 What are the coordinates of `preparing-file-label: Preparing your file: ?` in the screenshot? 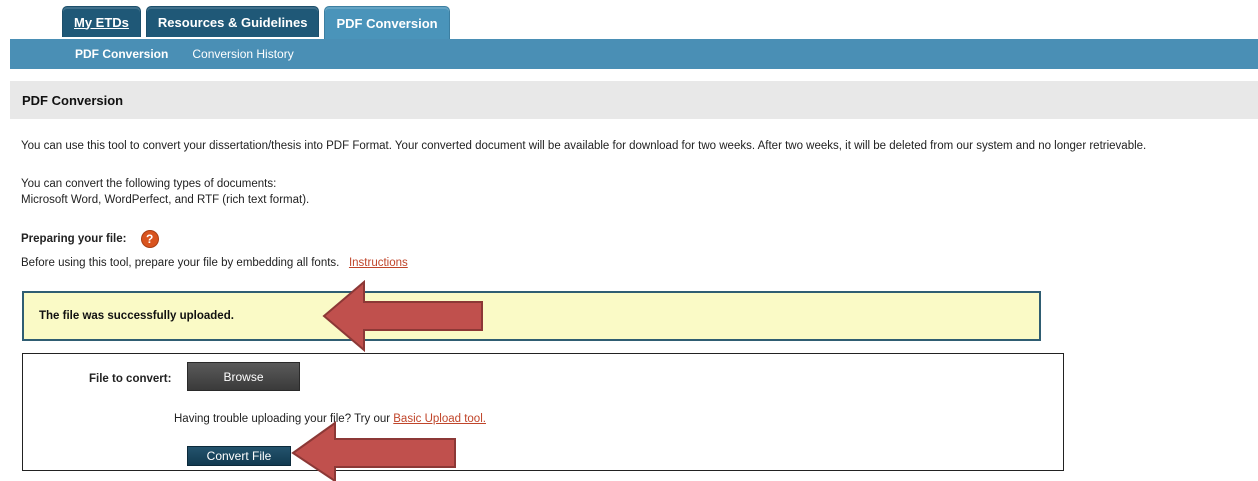 It's located at (89, 239).